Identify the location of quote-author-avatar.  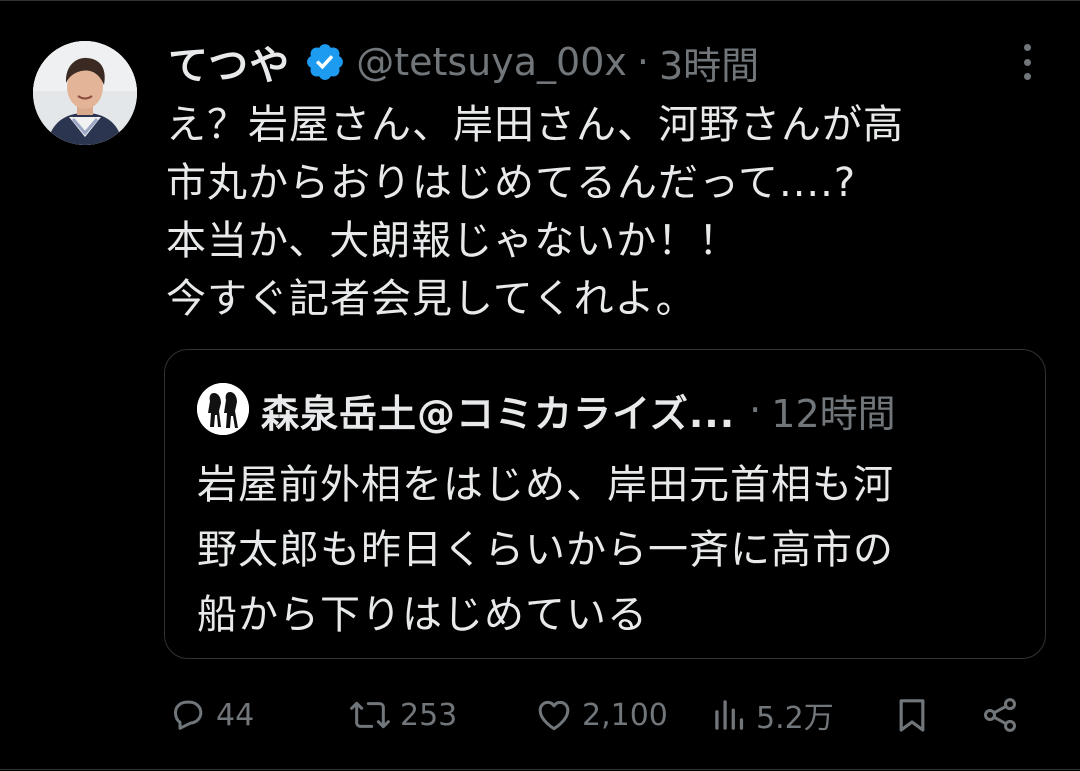
(223, 409).